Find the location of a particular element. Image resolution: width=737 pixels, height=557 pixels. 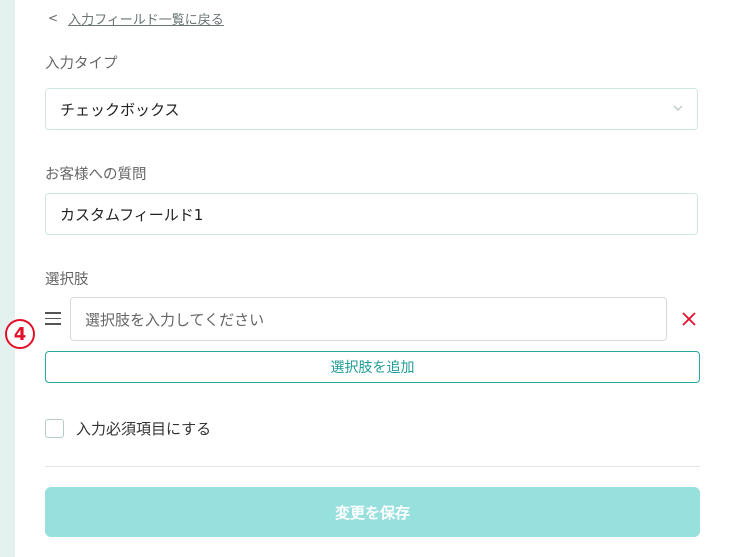

back-link-label: 入力フィールド一覧に戻る is located at coordinates (146, 18).